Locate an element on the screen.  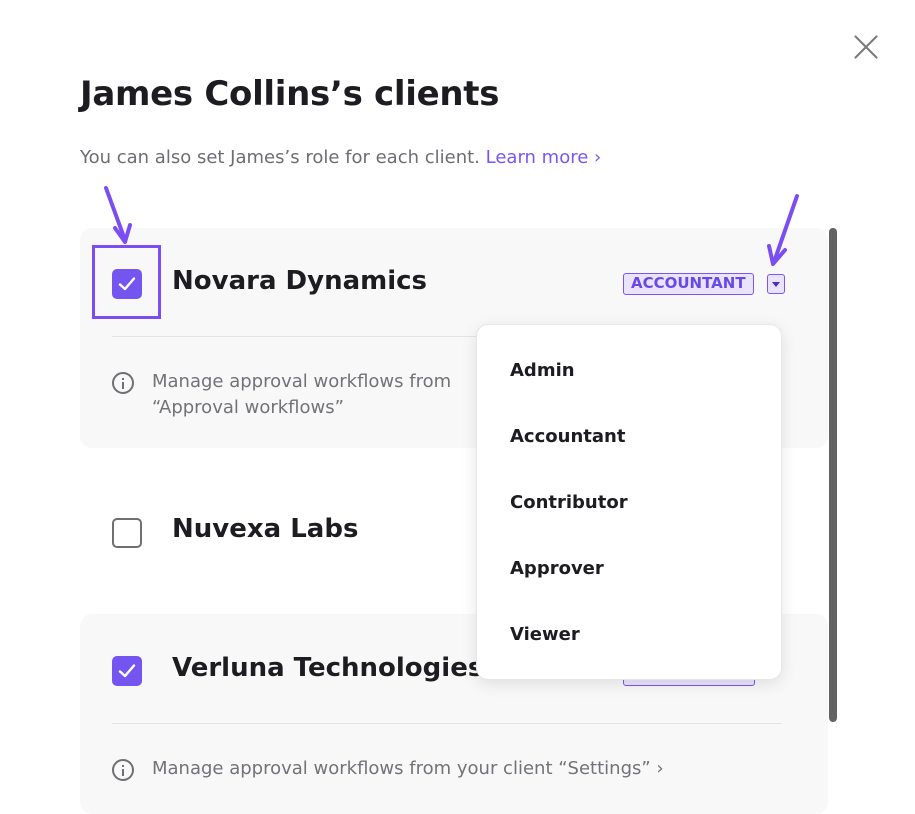
annotation-highlight-box is located at coordinates (126, 282).